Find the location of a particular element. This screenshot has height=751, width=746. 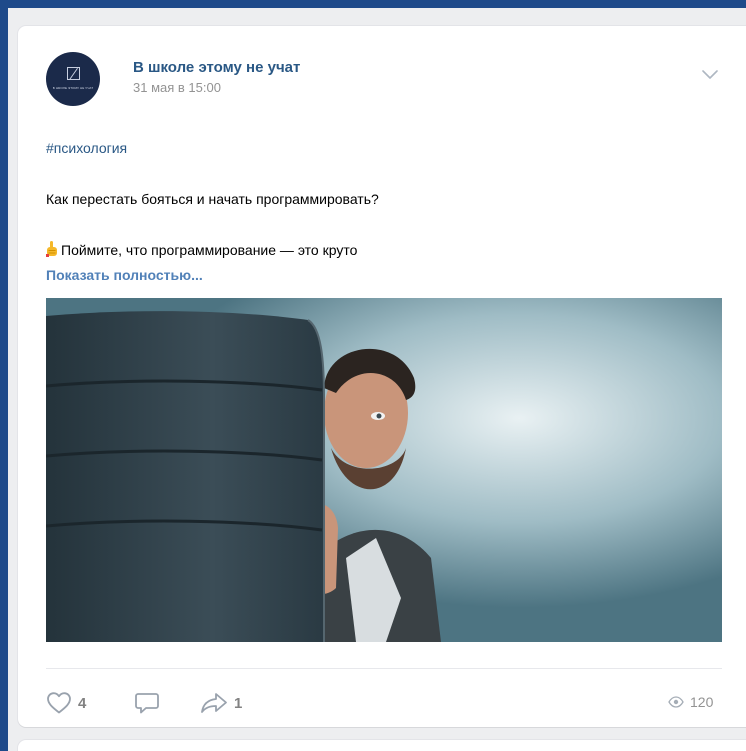

logo-icon is located at coordinates (73, 73).